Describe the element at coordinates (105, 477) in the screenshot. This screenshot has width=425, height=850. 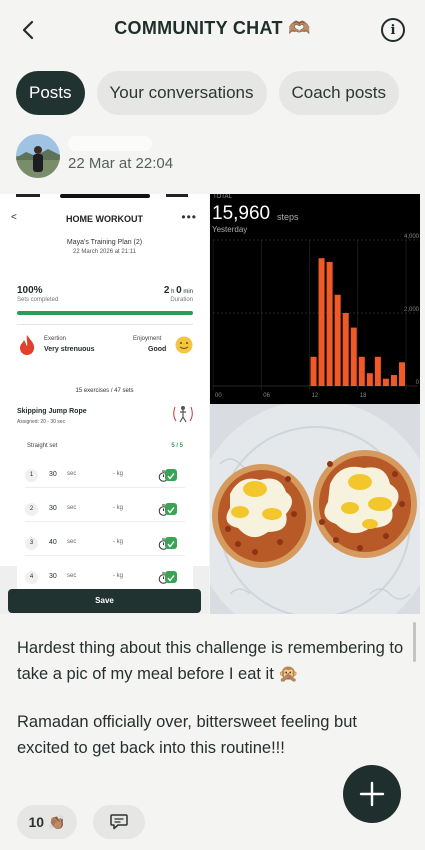
I see `set-row: 1 30 sec - kg` at that location.